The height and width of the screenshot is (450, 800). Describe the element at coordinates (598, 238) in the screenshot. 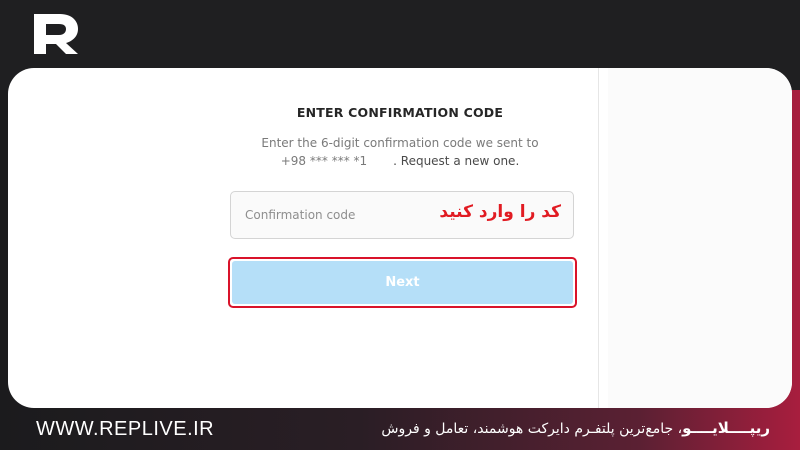

I see `divider` at that location.